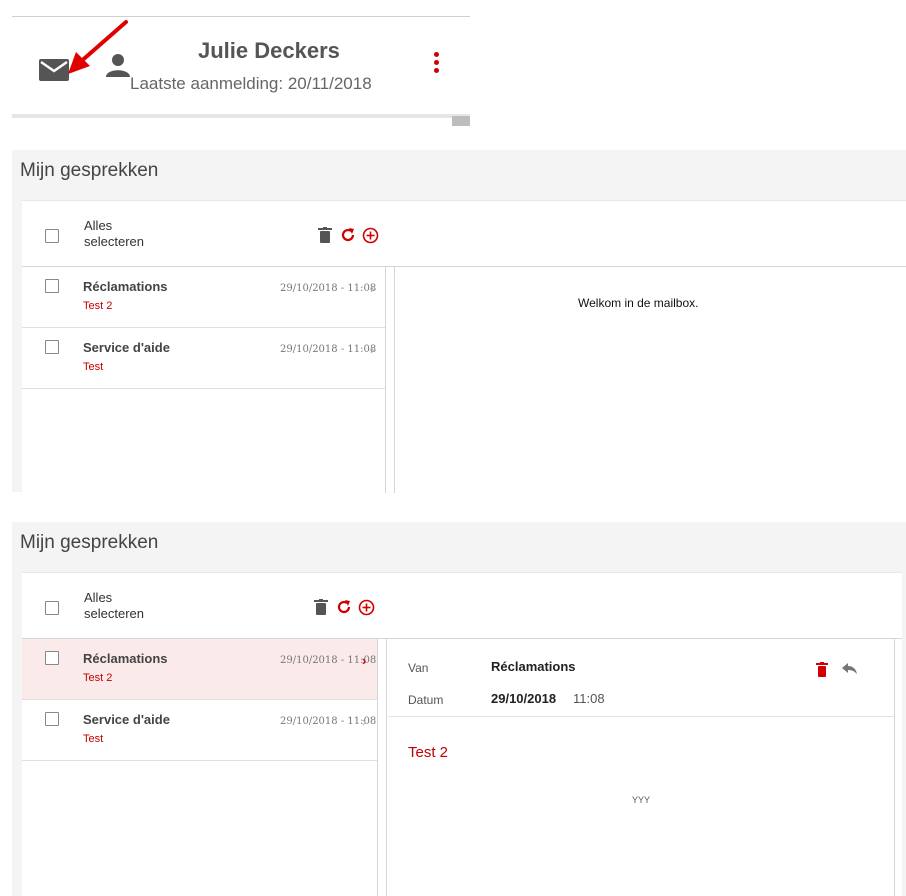 The image size is (906, 896). Describe the element at coordinates (241, 16) in the screenshot. I see `header-top-border` at that location.